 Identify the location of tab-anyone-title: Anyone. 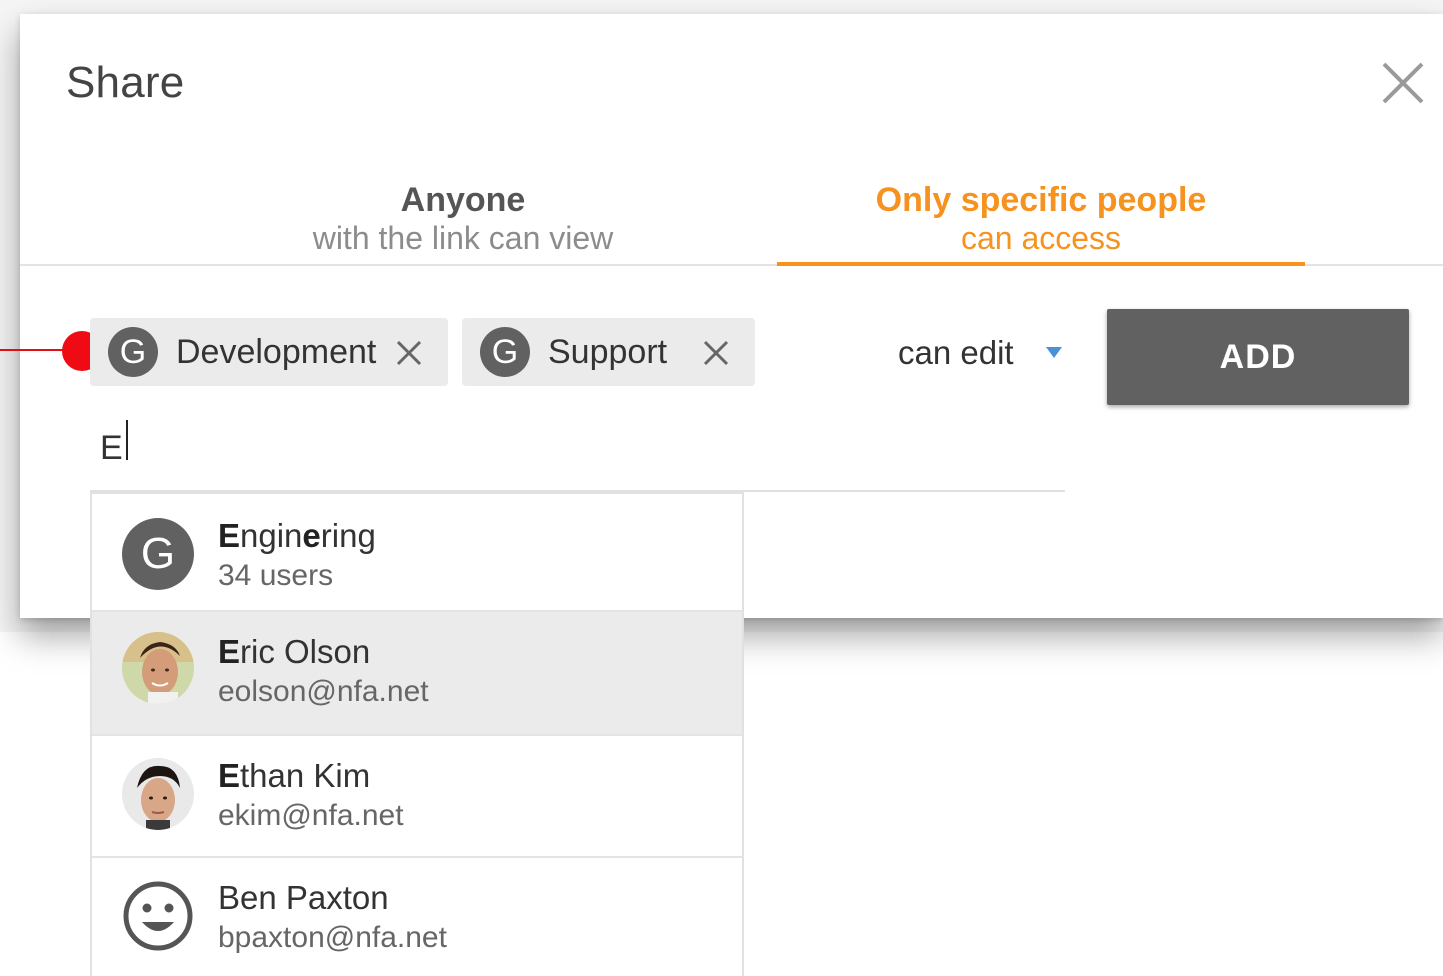
(463, 200).